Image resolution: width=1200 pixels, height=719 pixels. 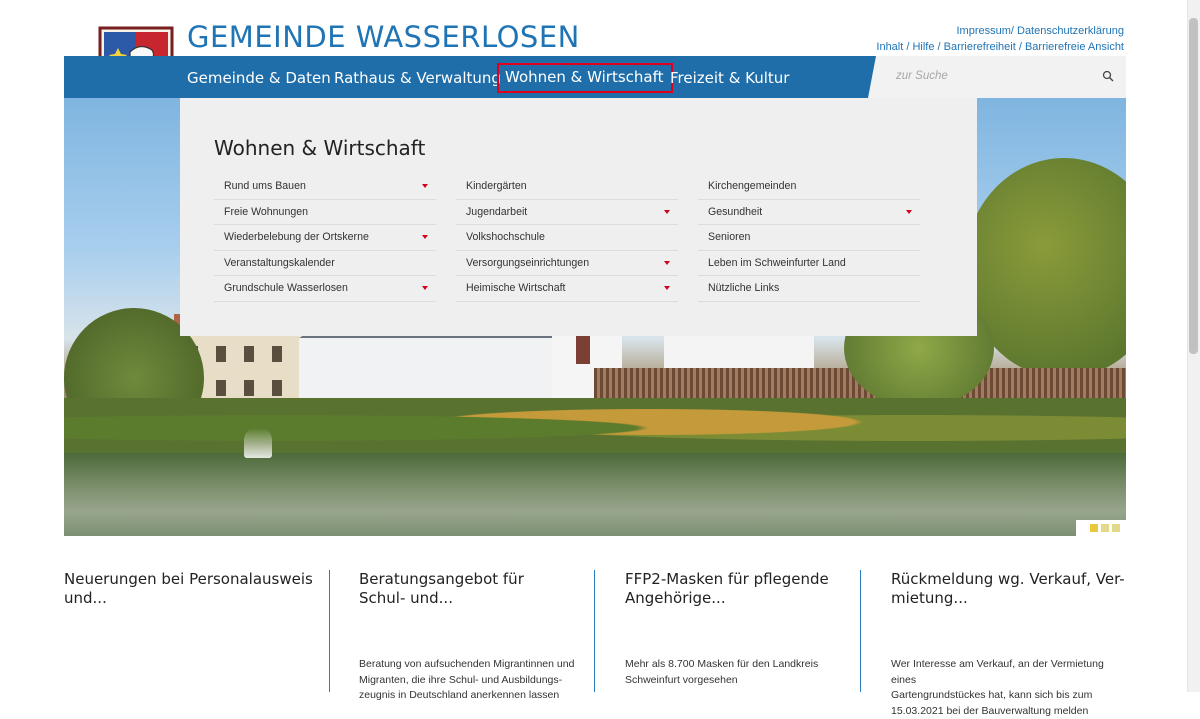 I want to click on menu-item: Heimische Wirtschaft, so click(x=567, y=289).